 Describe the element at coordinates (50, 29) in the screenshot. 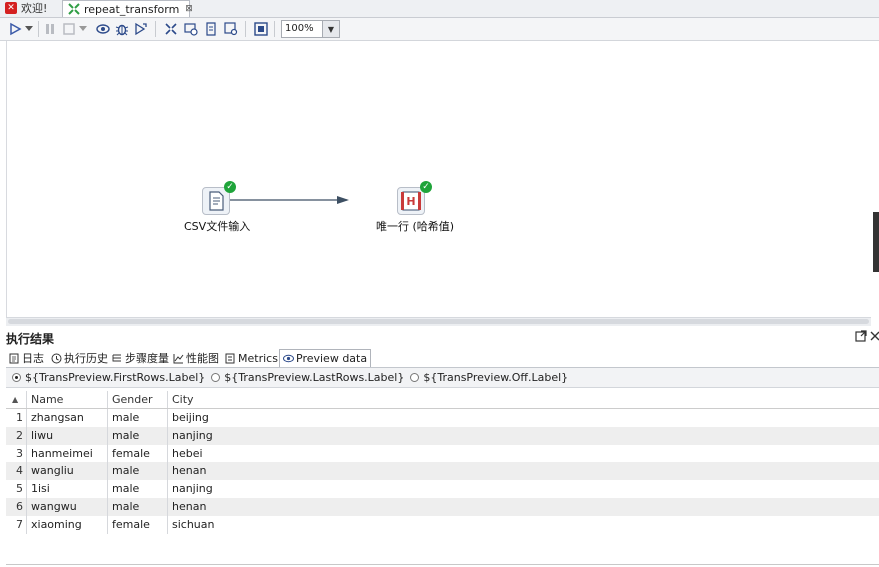

I see `pause-icon` at that location.